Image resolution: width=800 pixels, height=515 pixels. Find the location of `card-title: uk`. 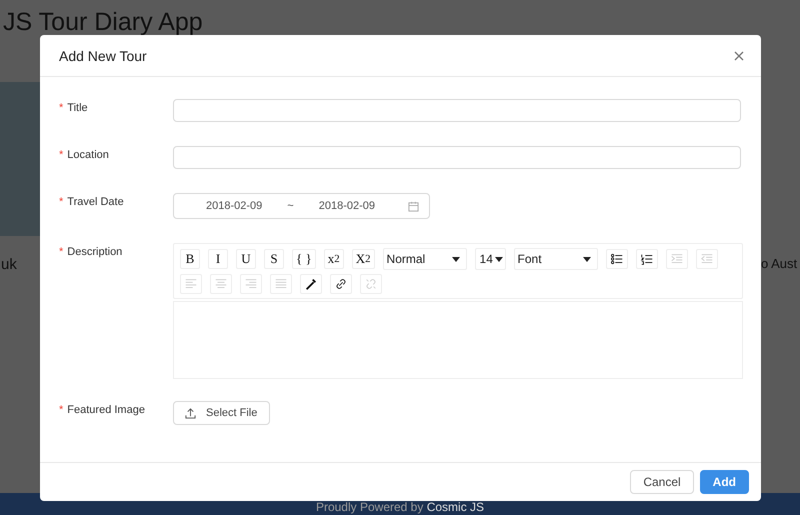

card-title: uk is located at coordinates (9, 264).